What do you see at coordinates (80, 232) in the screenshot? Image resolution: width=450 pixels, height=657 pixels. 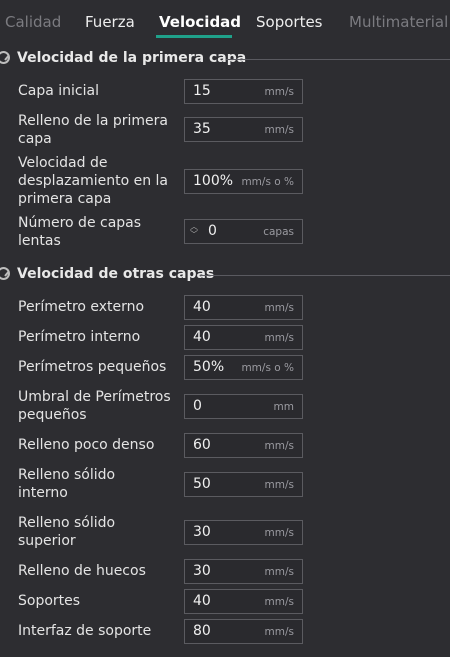 I see `setting-label: Número de capas lentas` at bounding box center [80, 232].